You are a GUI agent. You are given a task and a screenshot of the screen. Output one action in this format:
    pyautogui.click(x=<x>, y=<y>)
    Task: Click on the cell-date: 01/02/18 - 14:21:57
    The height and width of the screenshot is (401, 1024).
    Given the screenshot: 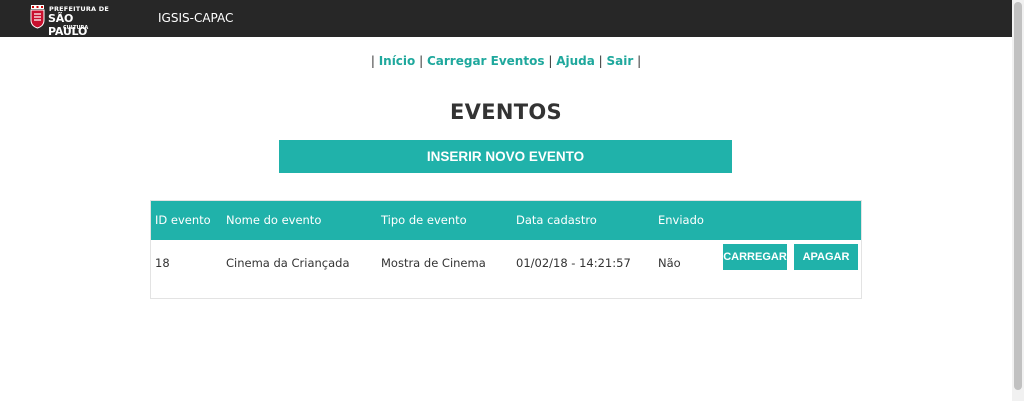 What is the action you would take?
    pyautogui.click(x=573, y=263)
    